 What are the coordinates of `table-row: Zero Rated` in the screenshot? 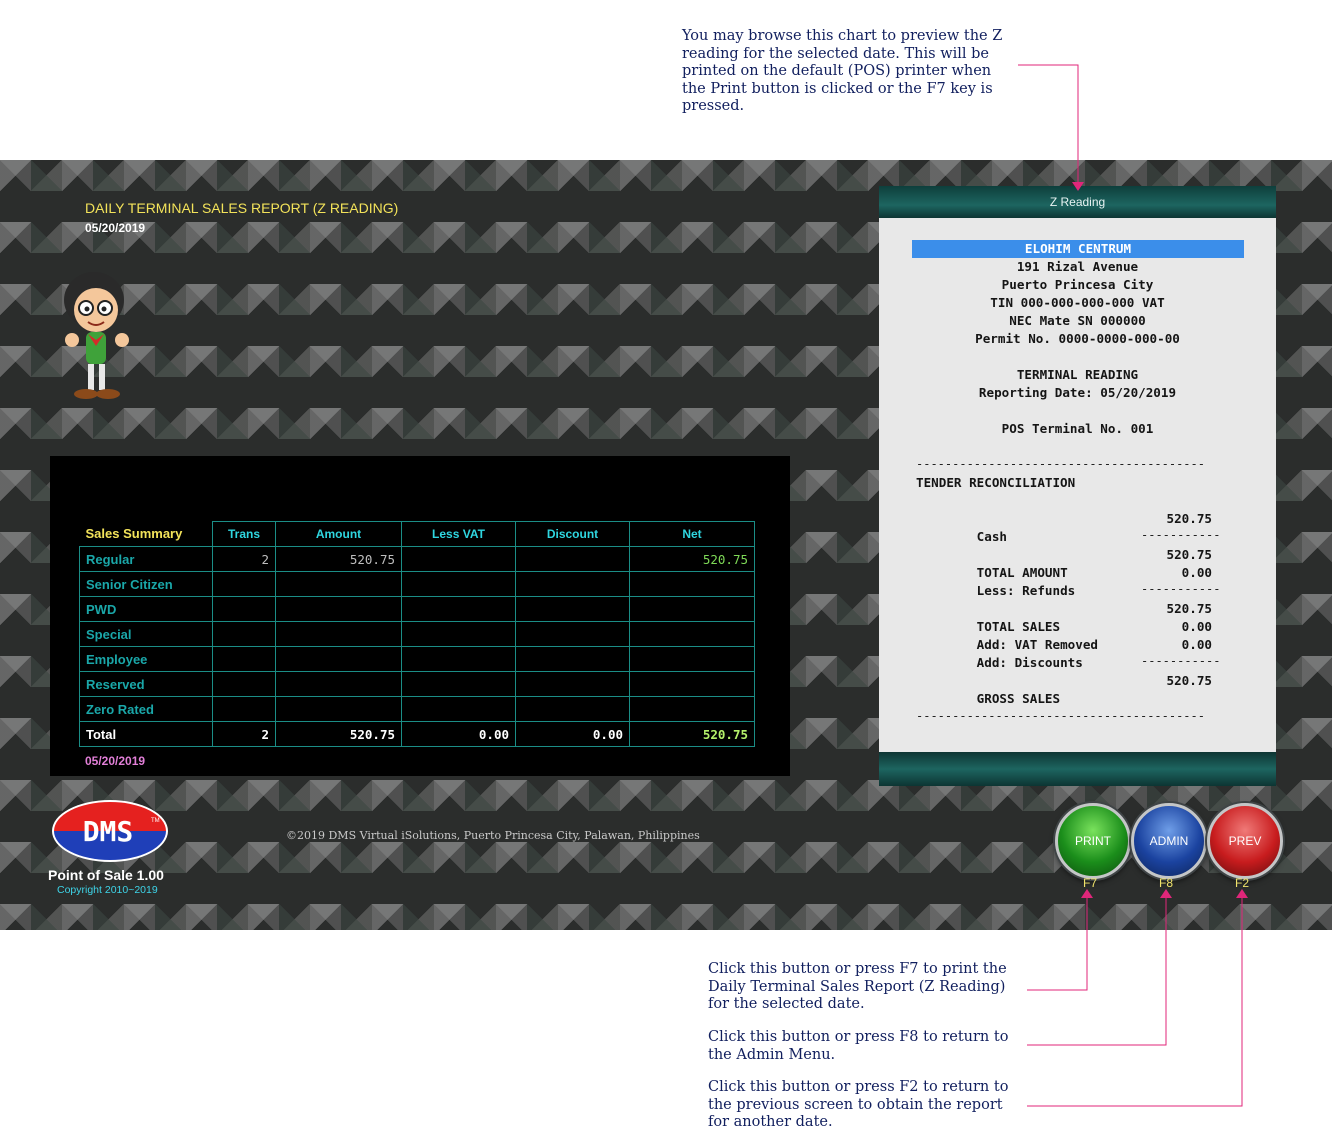 It's located at (417, 709).